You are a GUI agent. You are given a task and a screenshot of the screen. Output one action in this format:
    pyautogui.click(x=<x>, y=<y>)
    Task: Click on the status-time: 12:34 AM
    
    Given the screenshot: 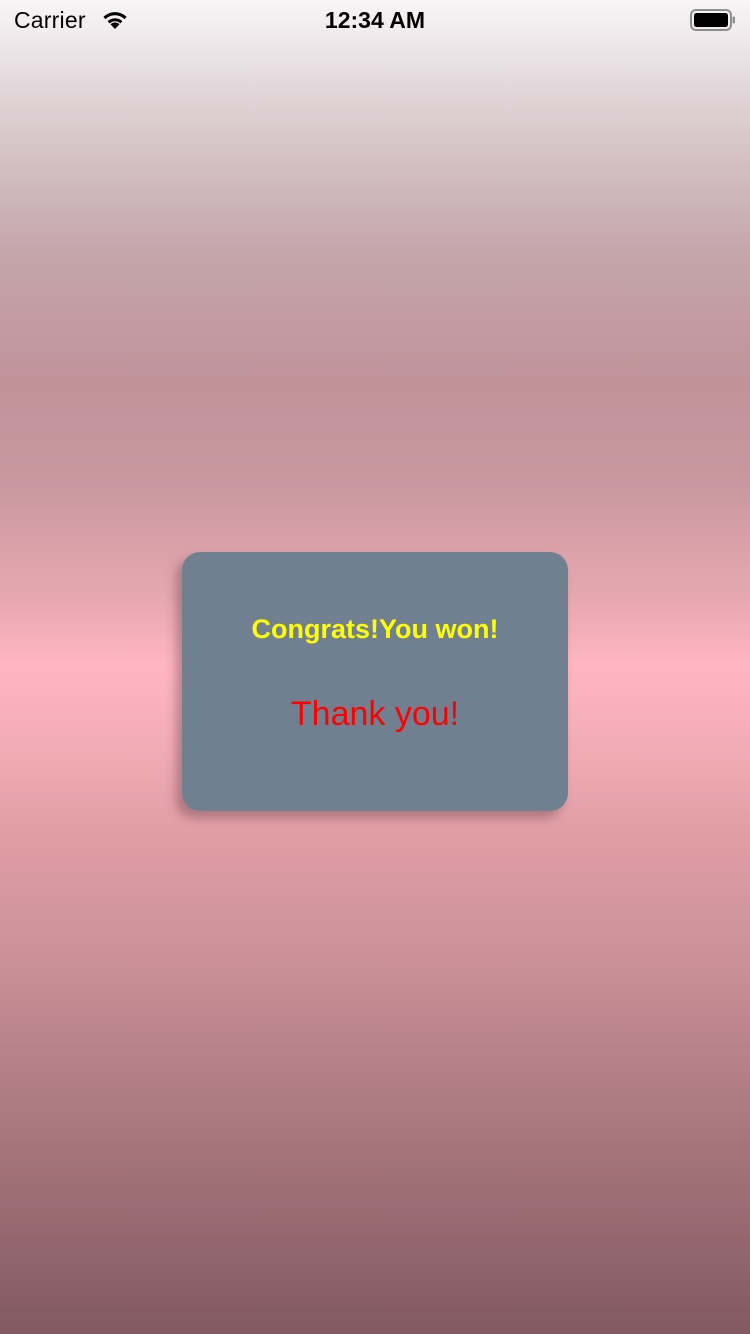 What is the action you would take?
    pyautogui.click(x=375, y=20)
    